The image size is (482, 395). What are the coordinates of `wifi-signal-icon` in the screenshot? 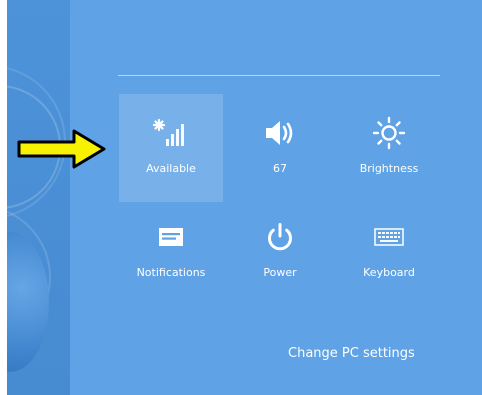 It's located at (171, 133).